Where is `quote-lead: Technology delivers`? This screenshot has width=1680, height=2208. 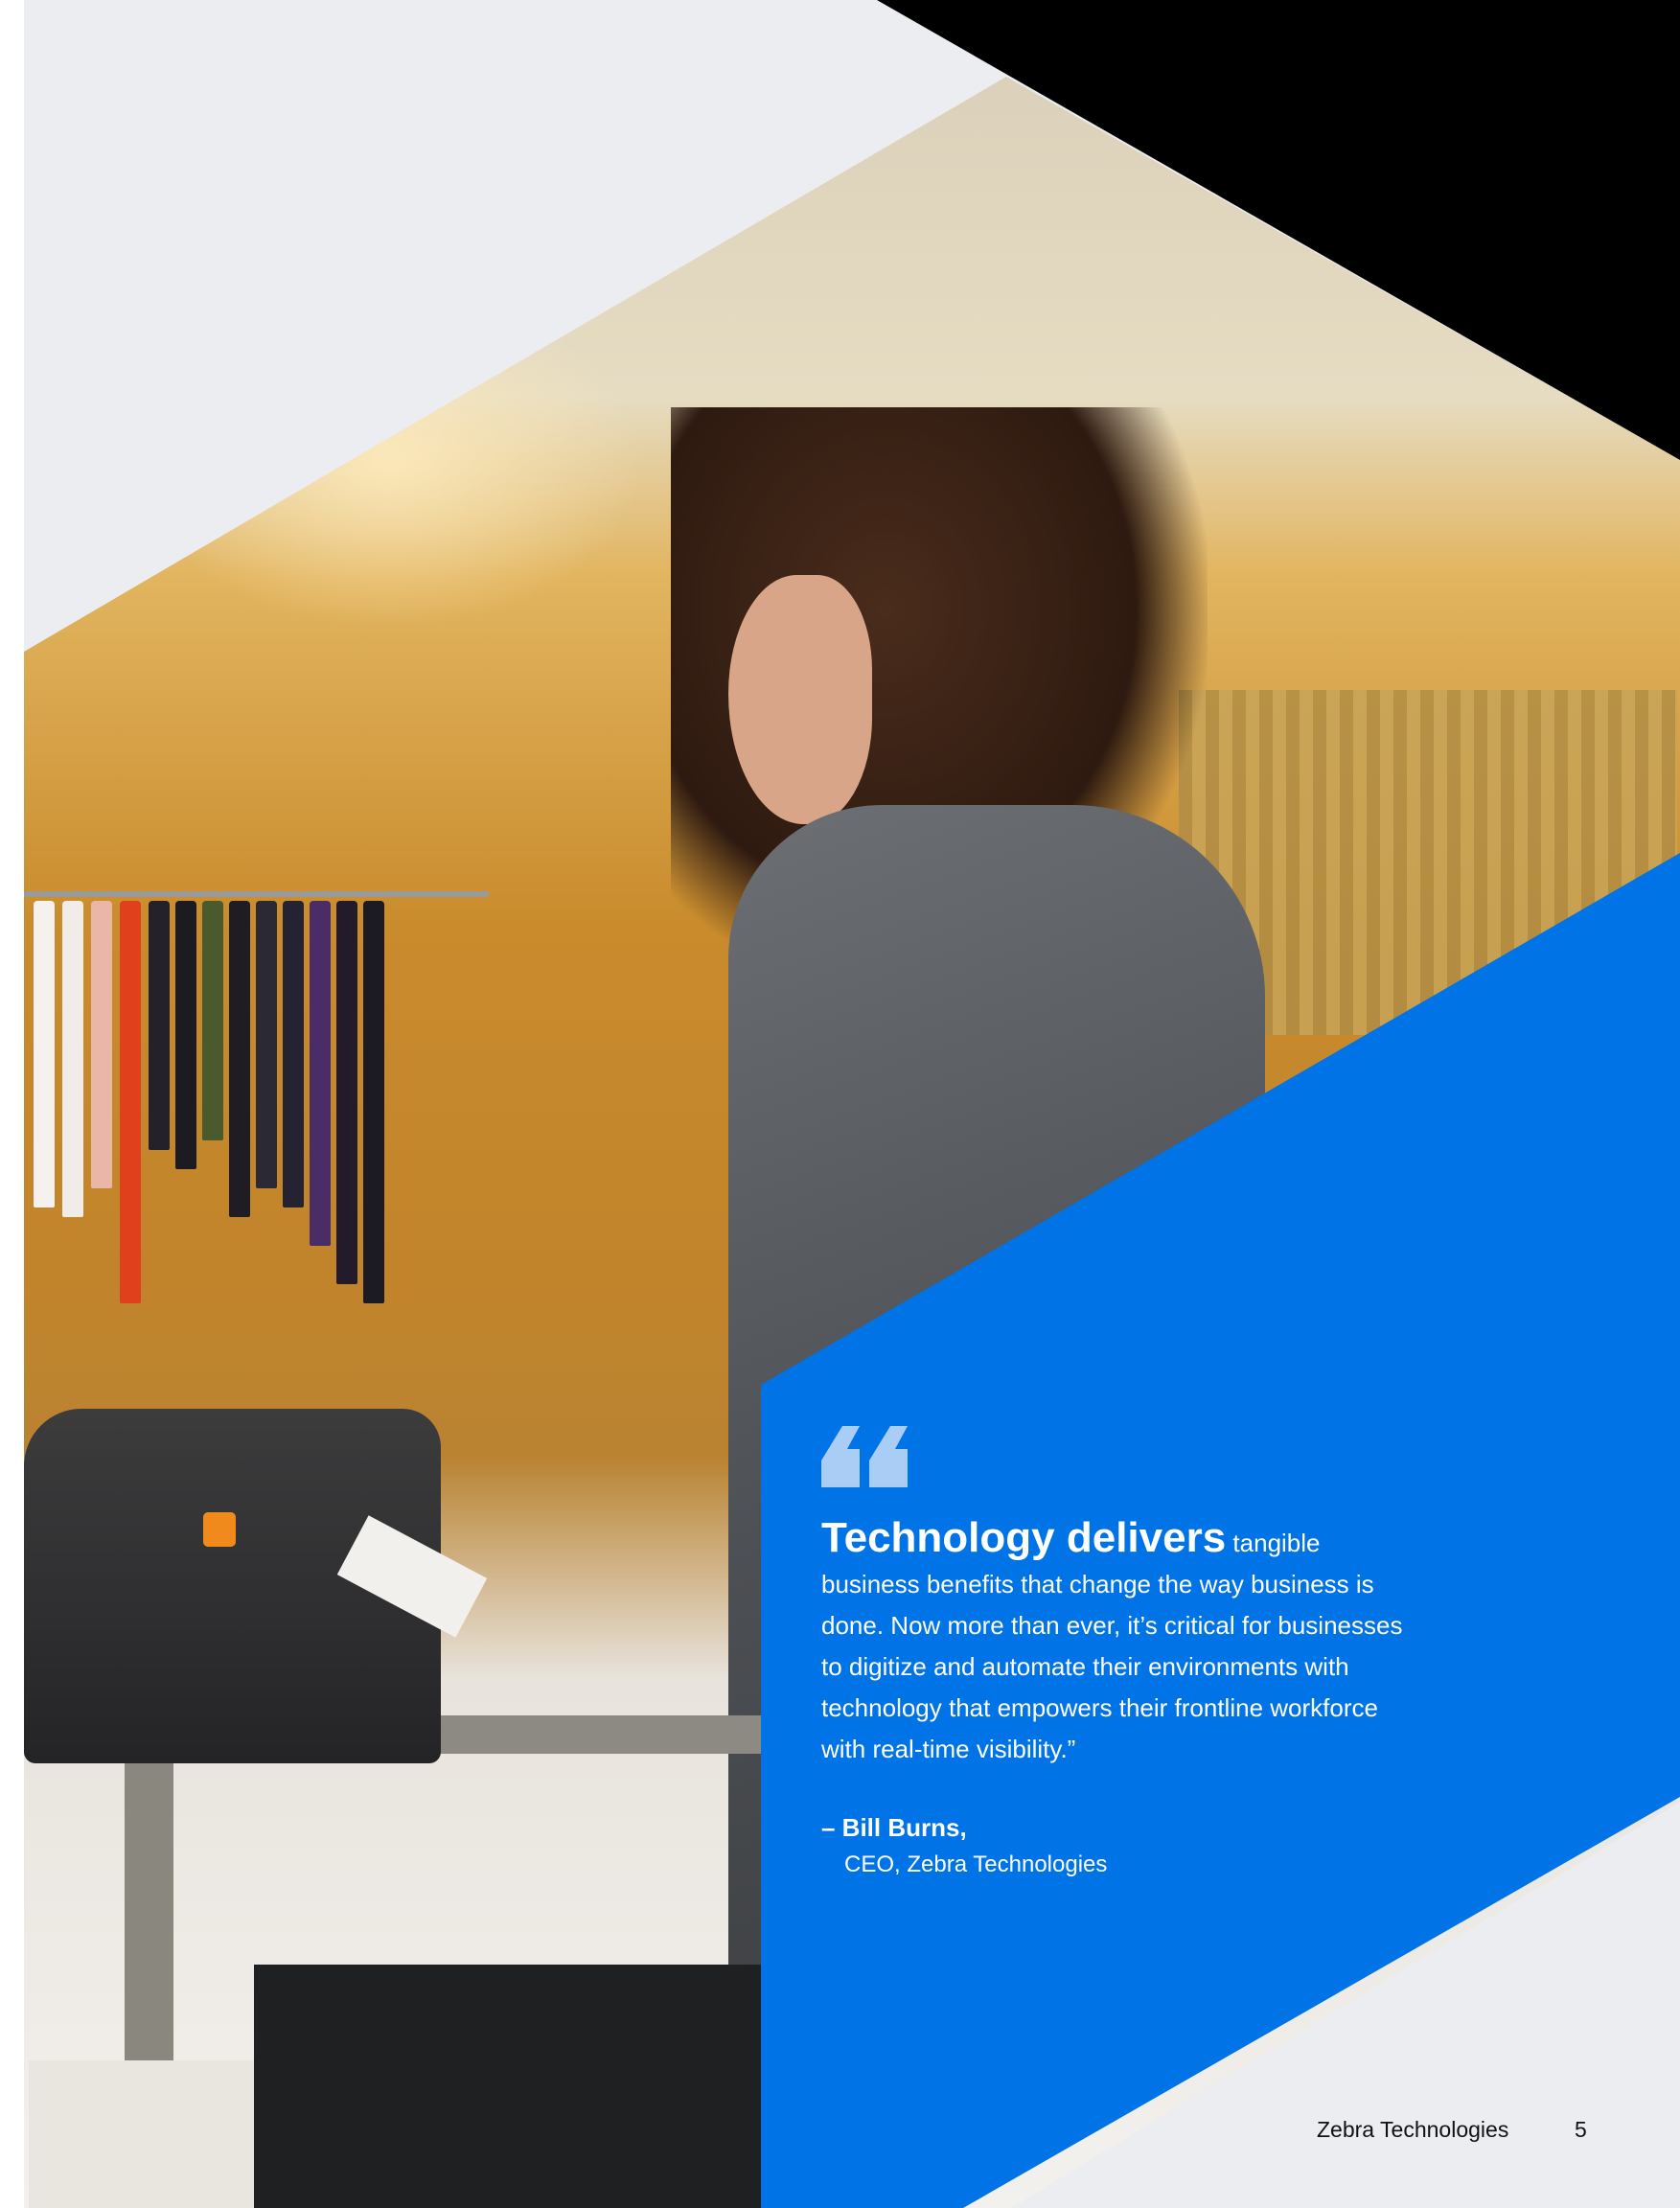
quote-lead: Technology delivers is located at coordinates (1024, 1537).